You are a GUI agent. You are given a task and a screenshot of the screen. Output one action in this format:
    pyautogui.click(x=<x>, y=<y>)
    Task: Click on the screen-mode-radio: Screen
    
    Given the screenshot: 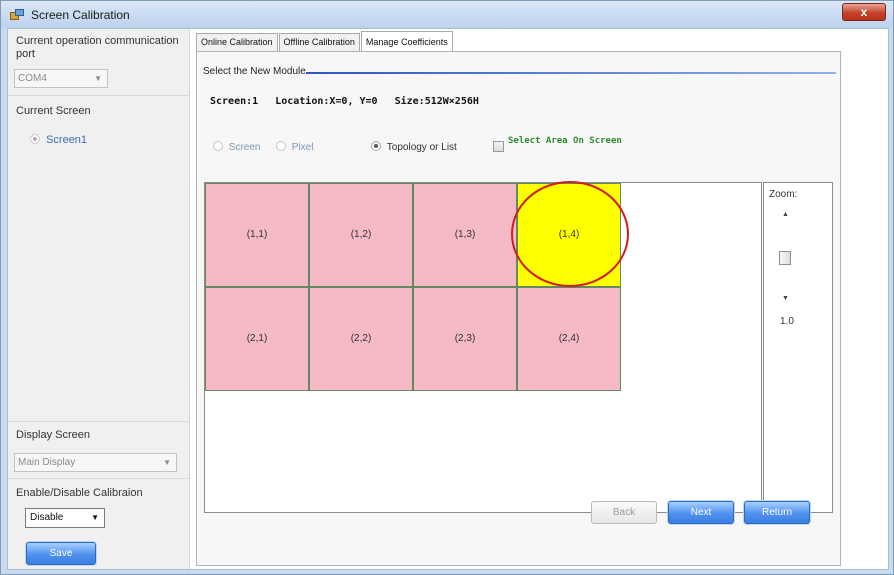 What is the action you would take?
    pyautogui.click(x=236, y=147)
    